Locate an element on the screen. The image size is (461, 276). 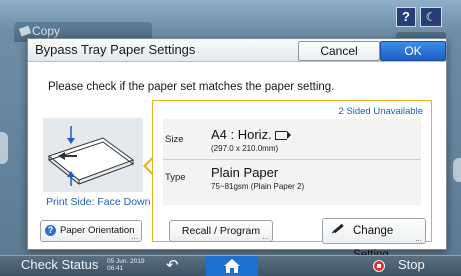
paper-feed-illustration-icon is located at coordinates (93, 155).